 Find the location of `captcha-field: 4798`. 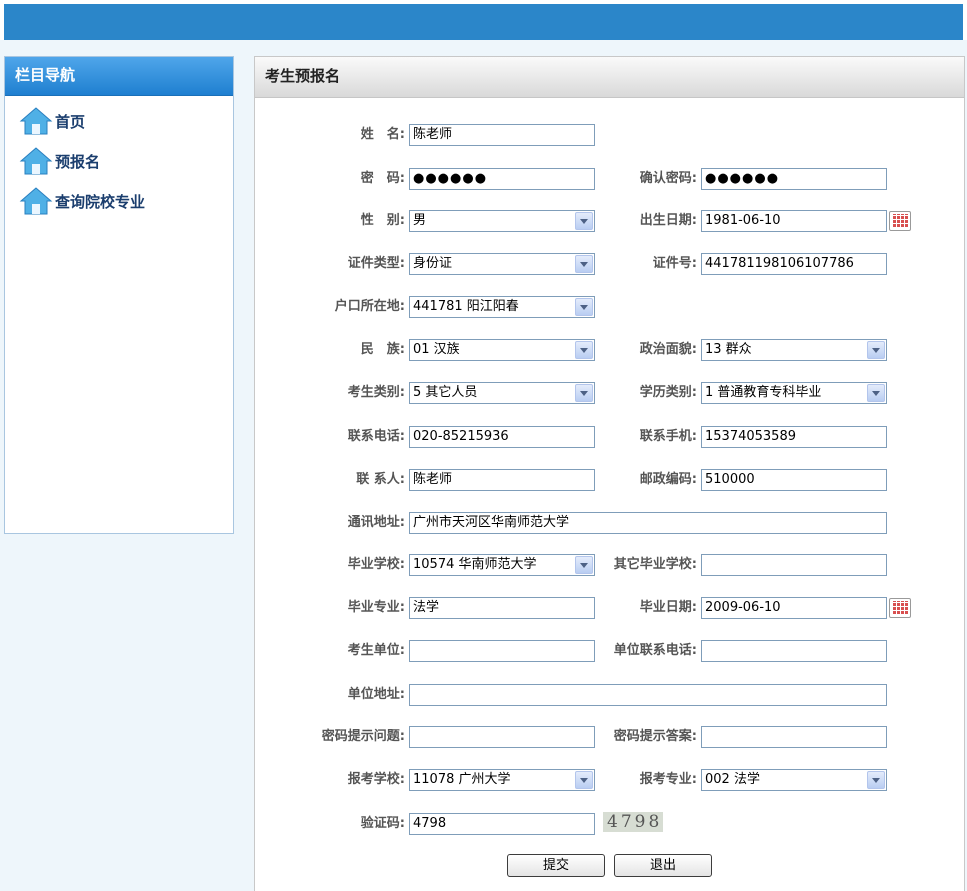

captcha-field: 4798 is located at coordinates (502, 824).